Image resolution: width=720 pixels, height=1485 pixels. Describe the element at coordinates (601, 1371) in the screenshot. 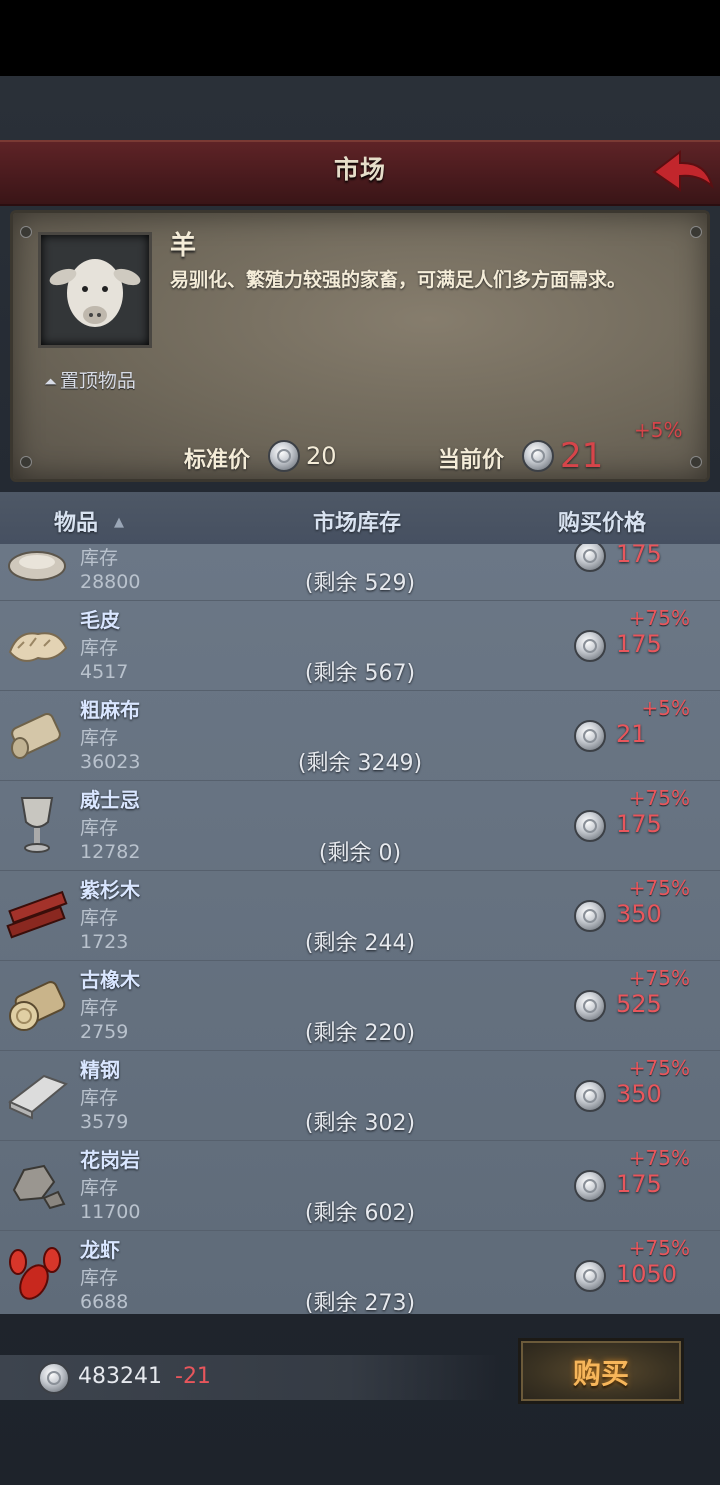

I see `buy-button` at that location.